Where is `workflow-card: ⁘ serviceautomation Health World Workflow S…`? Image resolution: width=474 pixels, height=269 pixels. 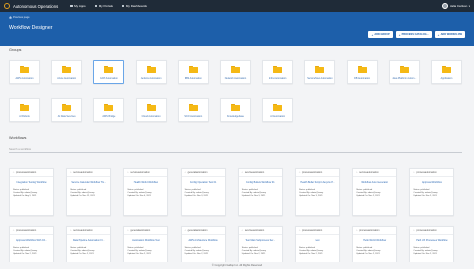 workflow-card: ⁘ serviceautomation Health World Workflow S… is located at coordinates (146, 192).